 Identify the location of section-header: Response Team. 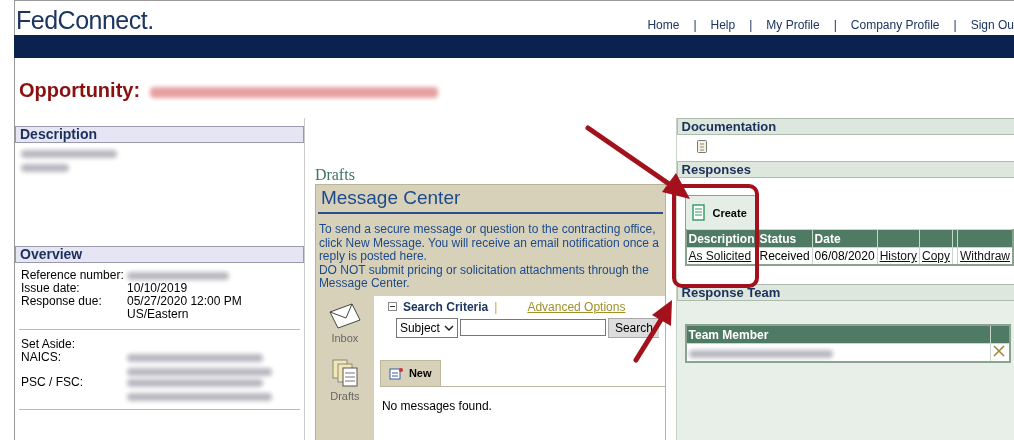
(845, 292).